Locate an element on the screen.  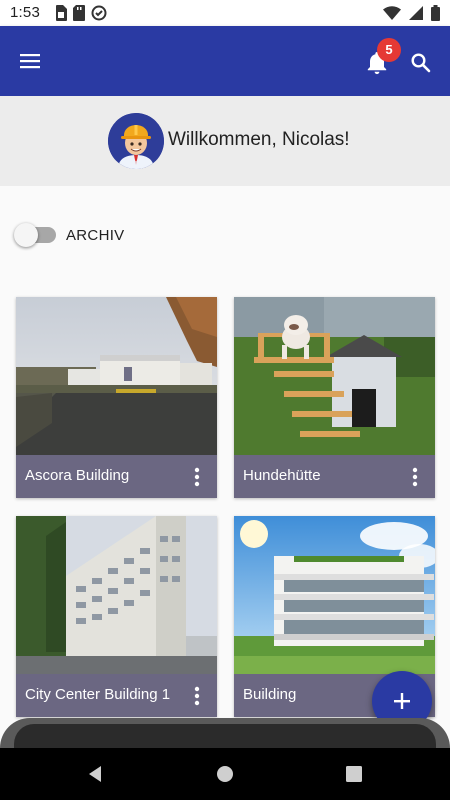
project-card: Hundehütte is located at coordinates (334, 397).